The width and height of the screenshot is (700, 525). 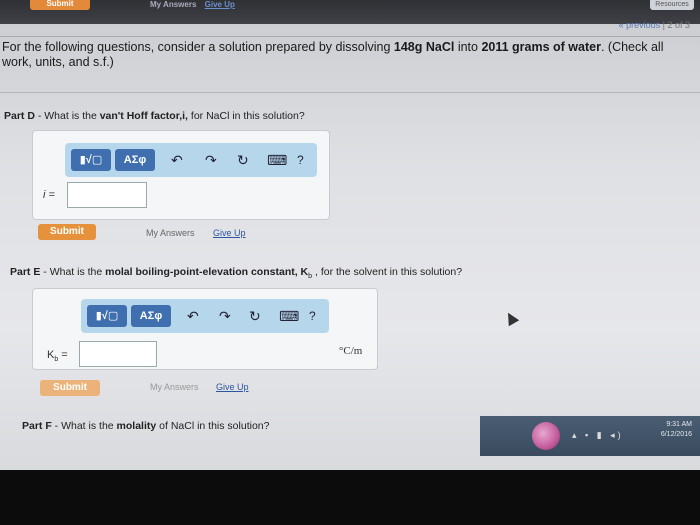 I want to click on top-give-up-link: Give Up, so click(x=220, y=4).